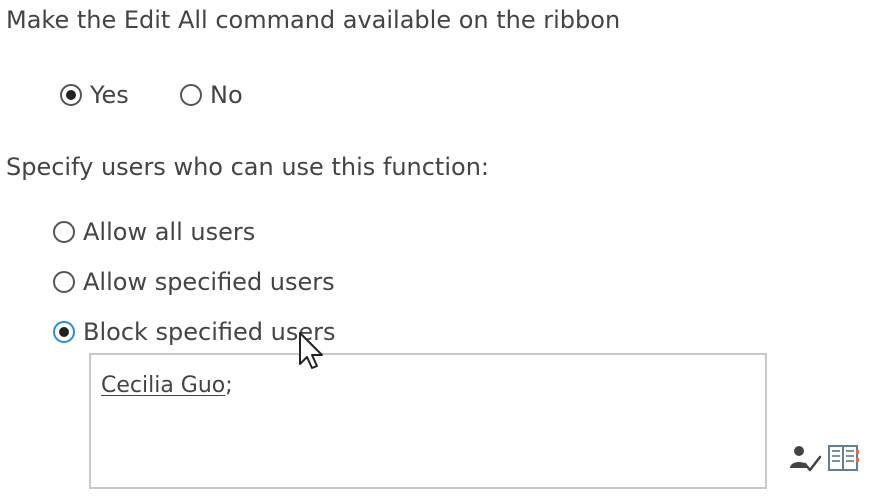  I want to click on person-entry: Cecilia Guo;, so click(167, 385).